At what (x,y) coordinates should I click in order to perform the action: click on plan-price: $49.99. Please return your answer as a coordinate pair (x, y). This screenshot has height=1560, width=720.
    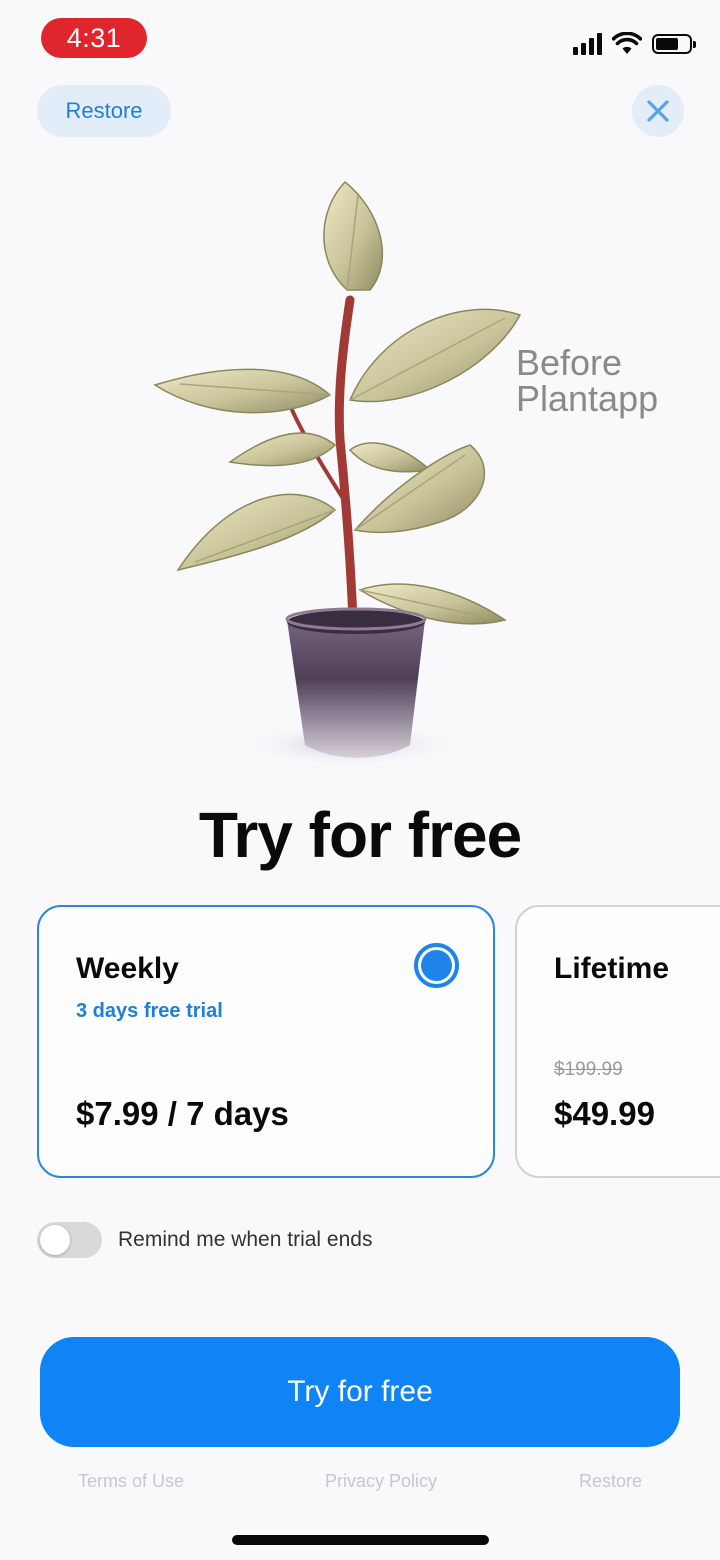
    Looking at the image, I should click on (604, 1113).